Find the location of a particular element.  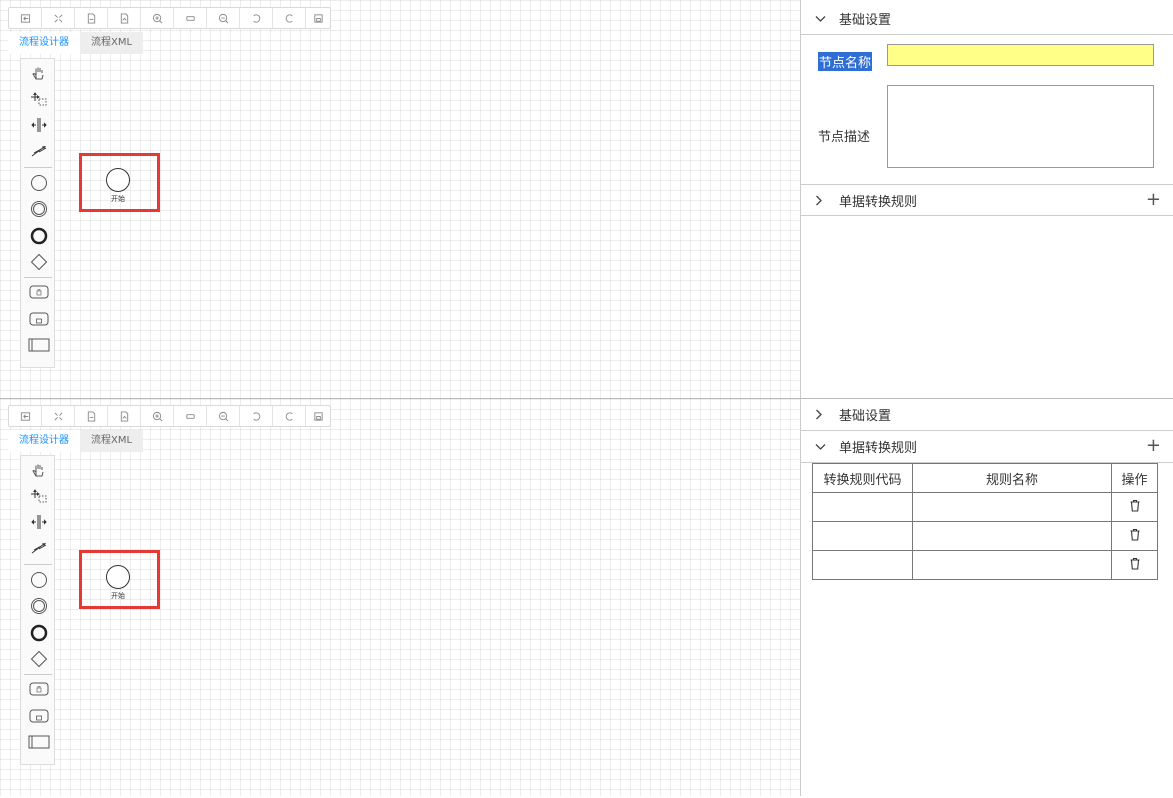

col-rule-code: 转换规则代码 is located at coordinates (862, 478).